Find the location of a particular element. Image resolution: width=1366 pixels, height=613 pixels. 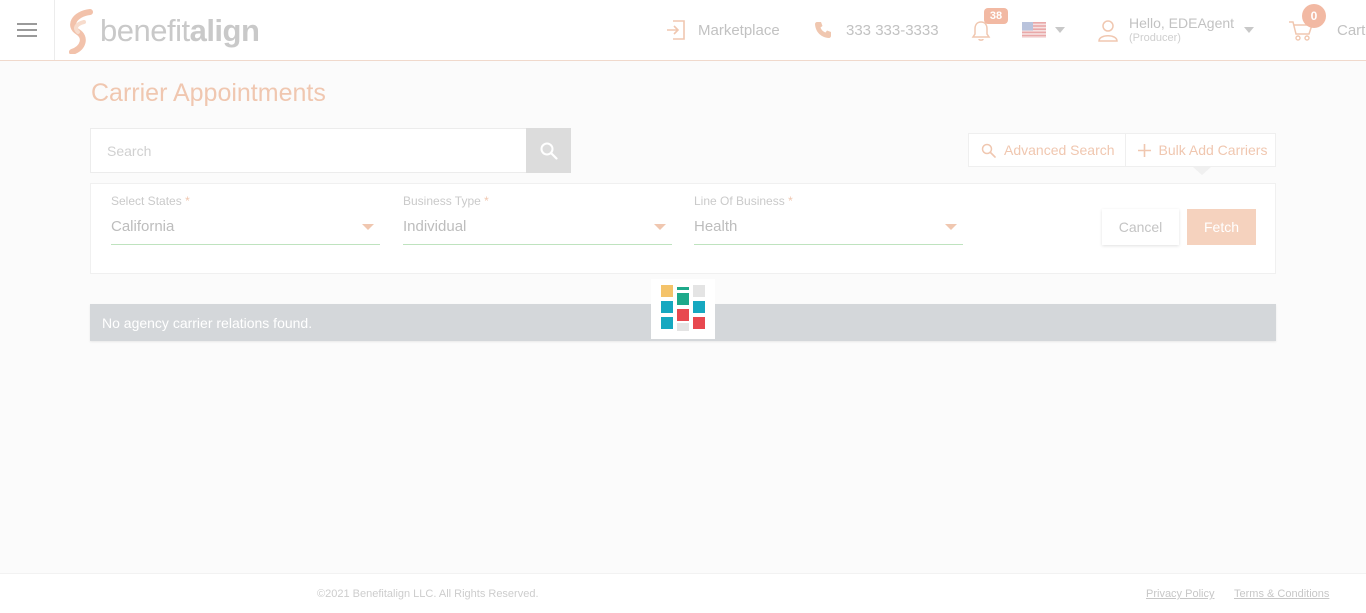

loading-spinner is located at coordinates (683, 309).